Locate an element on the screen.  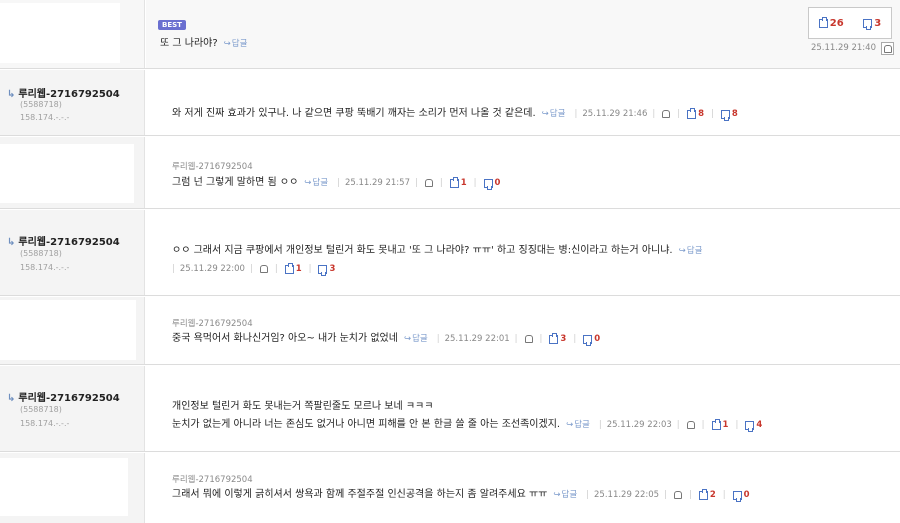
report-button is located at coordinates (887, 48).